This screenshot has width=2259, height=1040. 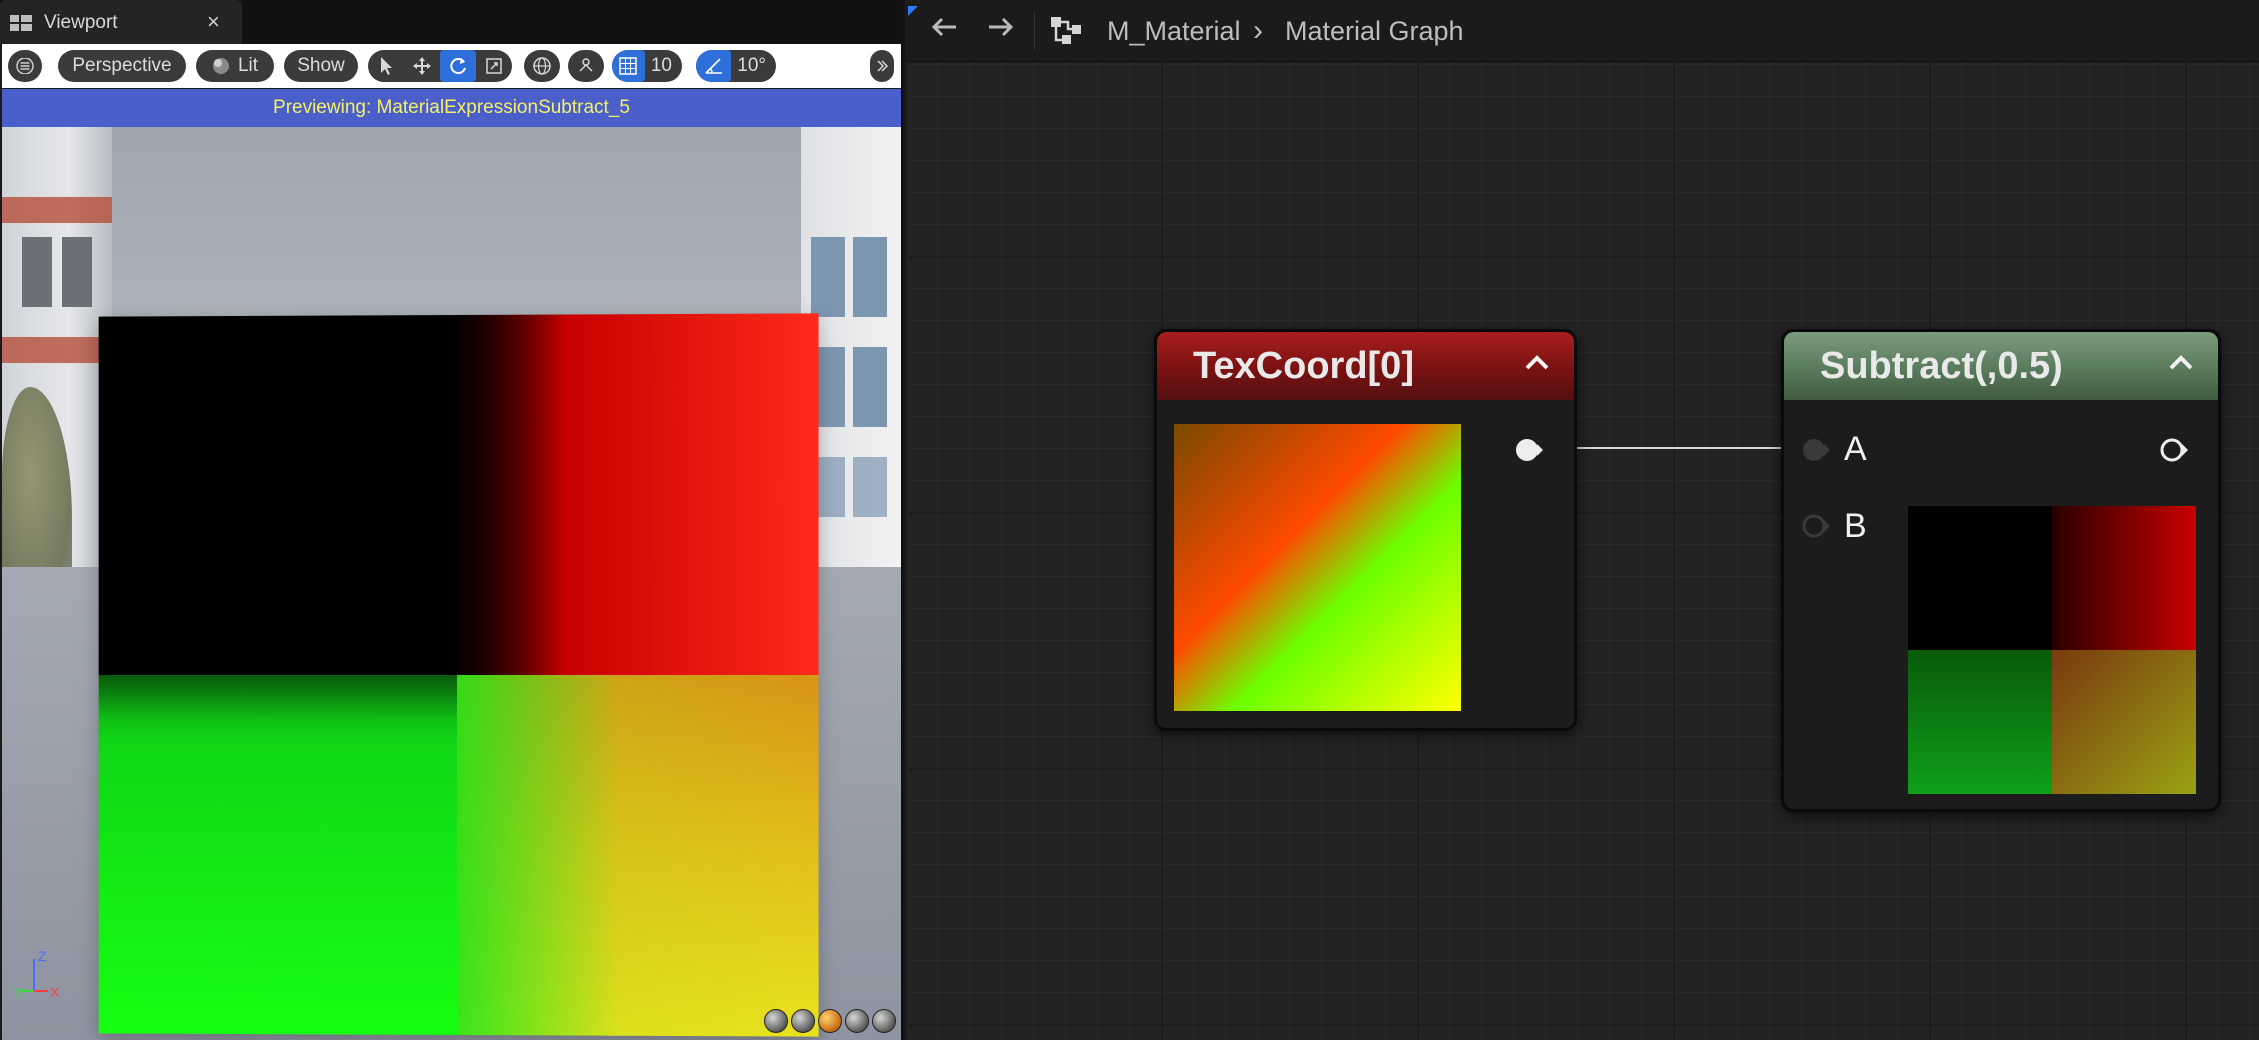 I want to click on custom-mesh-icon, so click(x=884, y=1021).